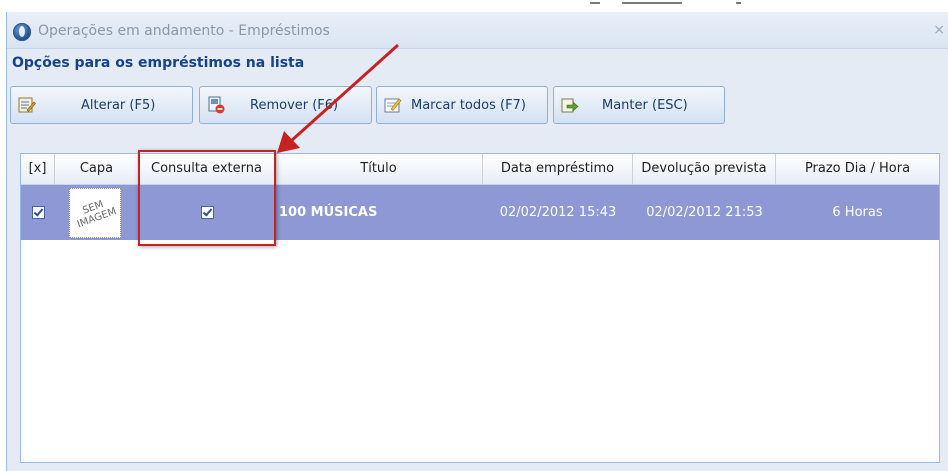 This screenshot has width=948, height=471. Describe the element at coordinates (939, 30) in the screenshot. I see `close-icon: ×` at that location.